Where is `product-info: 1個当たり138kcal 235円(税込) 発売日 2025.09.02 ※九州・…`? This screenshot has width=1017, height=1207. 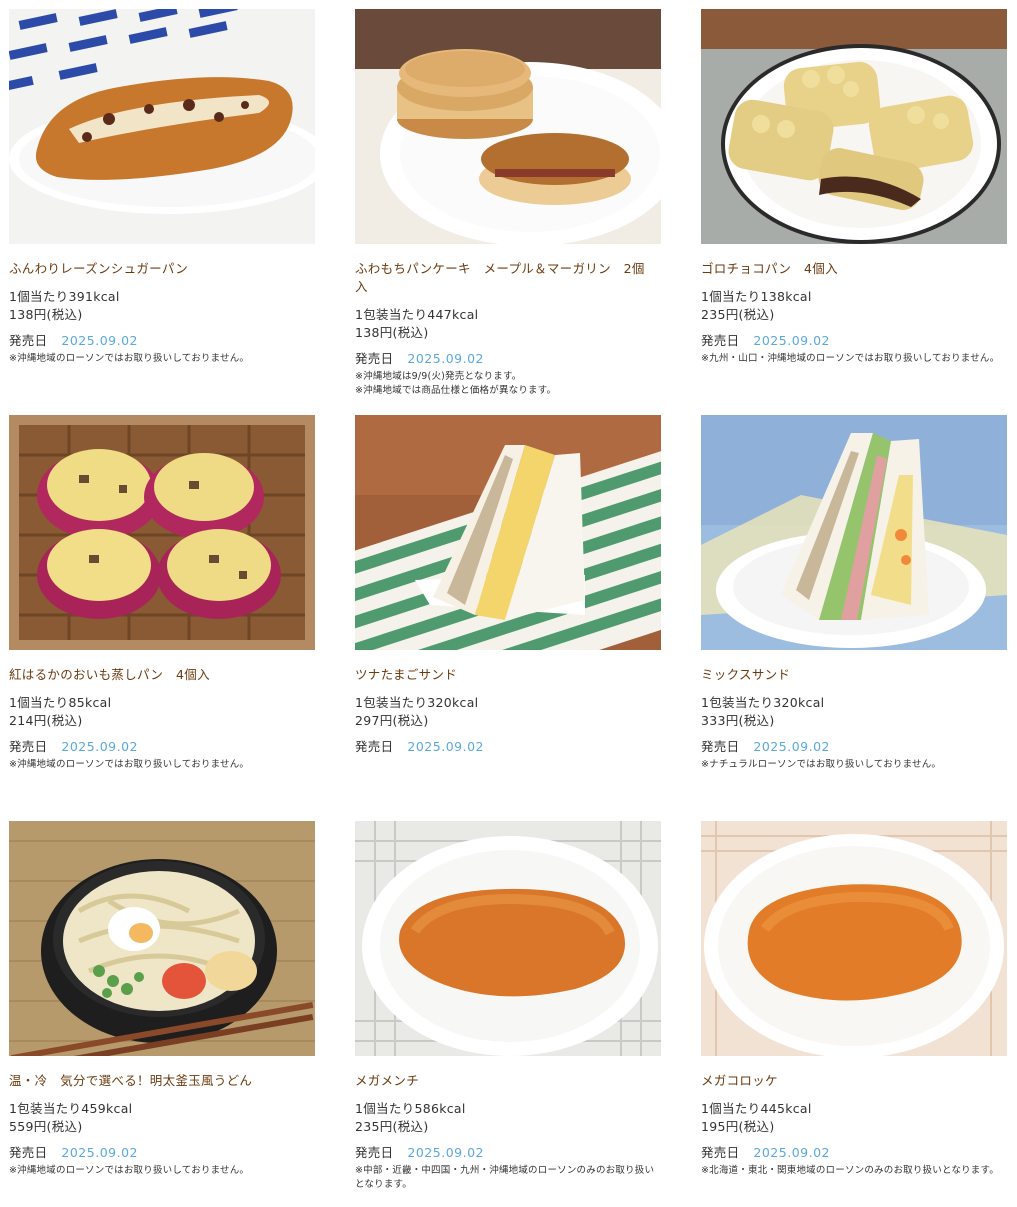 product-info: 1個当たり138kcal 235円(税込) 発売日 2025.09.02 ※九州・… is located at coordinates (854, 327).